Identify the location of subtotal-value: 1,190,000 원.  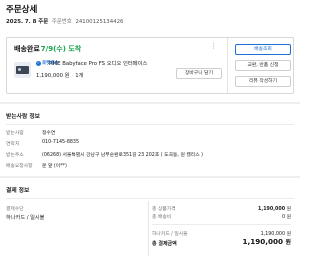
(274, 209).